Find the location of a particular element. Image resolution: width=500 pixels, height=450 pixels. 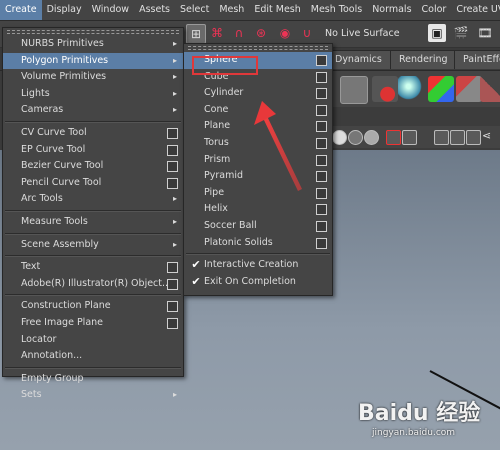

watermark-url: jingyan.baidu.com is located at coordinates (414, 433).